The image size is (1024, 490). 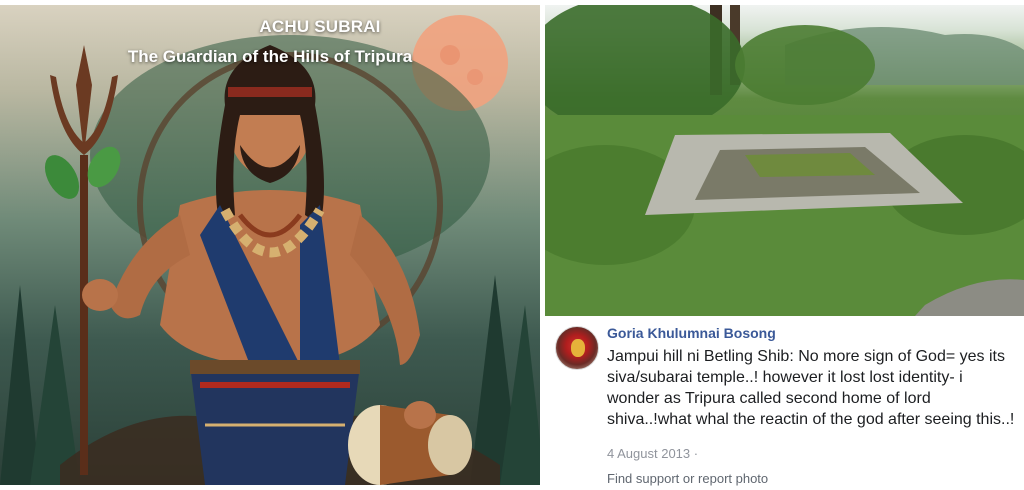 What do you see at coordinates (270, 56) in the screenshot?
I see `illustration-subtitle: The Guardian of the Hills of Tripura` at bounding box center [270, 56].